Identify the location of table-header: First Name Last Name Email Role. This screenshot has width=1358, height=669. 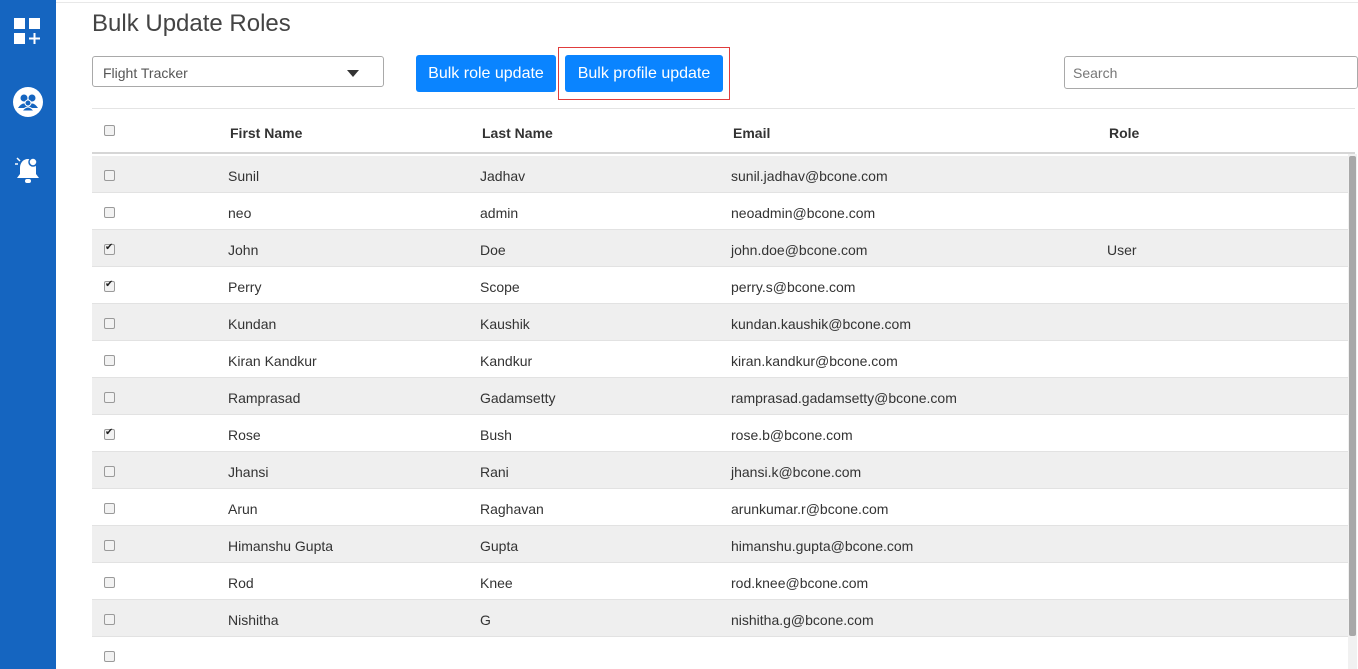
(723, 131).